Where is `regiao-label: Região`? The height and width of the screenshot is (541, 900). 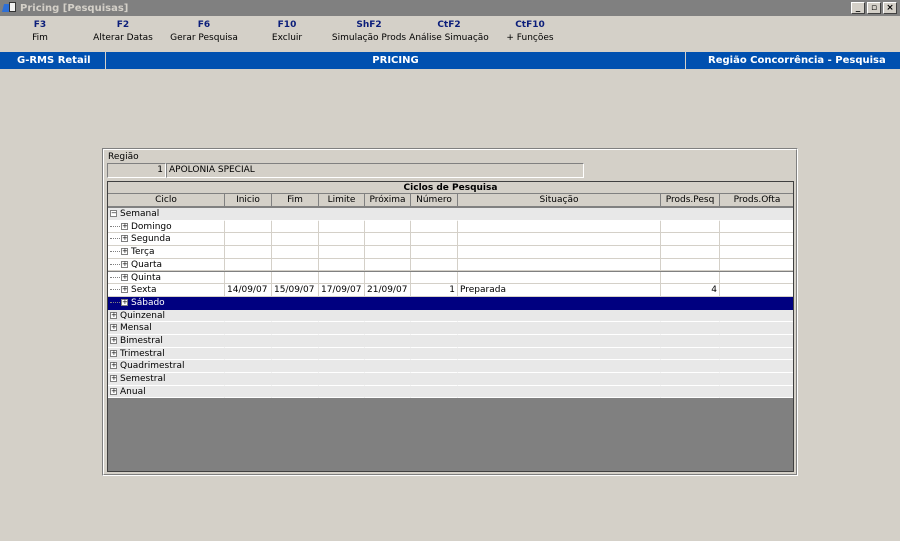 regiao-label: Região is located at coordinates (123, 157).